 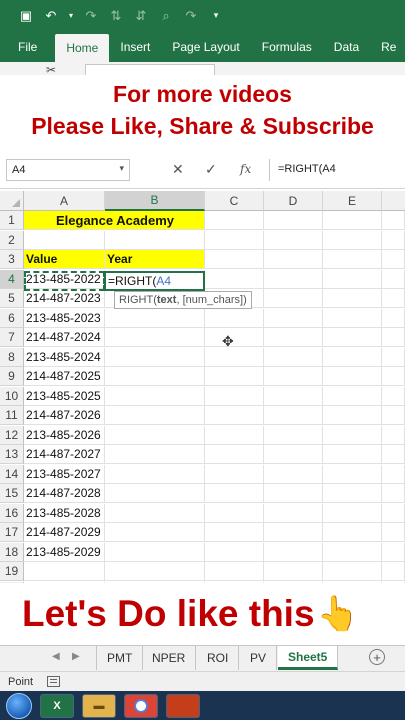 I want to click on cell: 214-487-2027, so click(x=64, y=454).